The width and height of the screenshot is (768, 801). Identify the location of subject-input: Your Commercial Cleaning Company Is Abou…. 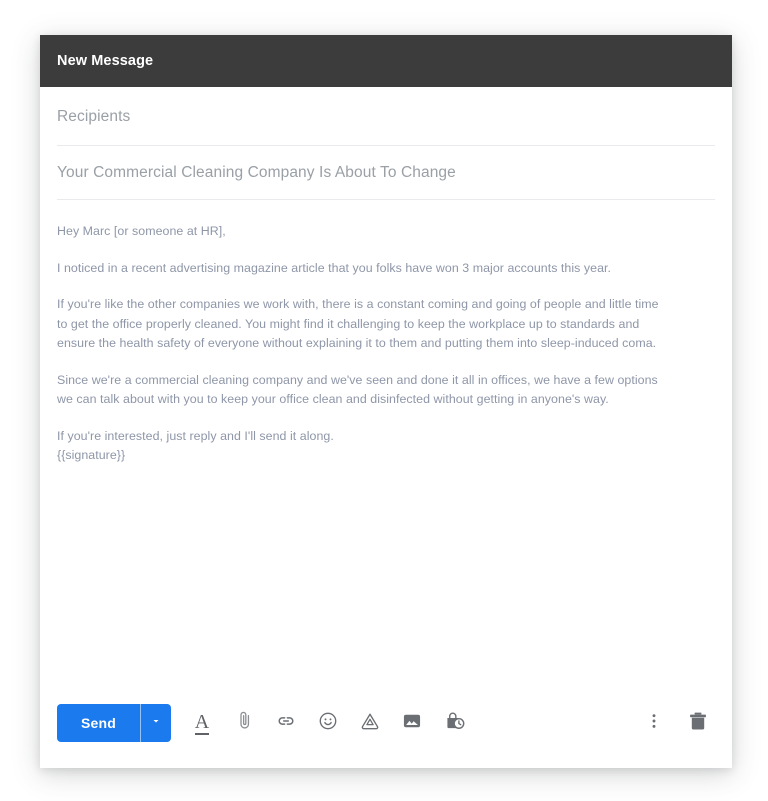
(386, 172).